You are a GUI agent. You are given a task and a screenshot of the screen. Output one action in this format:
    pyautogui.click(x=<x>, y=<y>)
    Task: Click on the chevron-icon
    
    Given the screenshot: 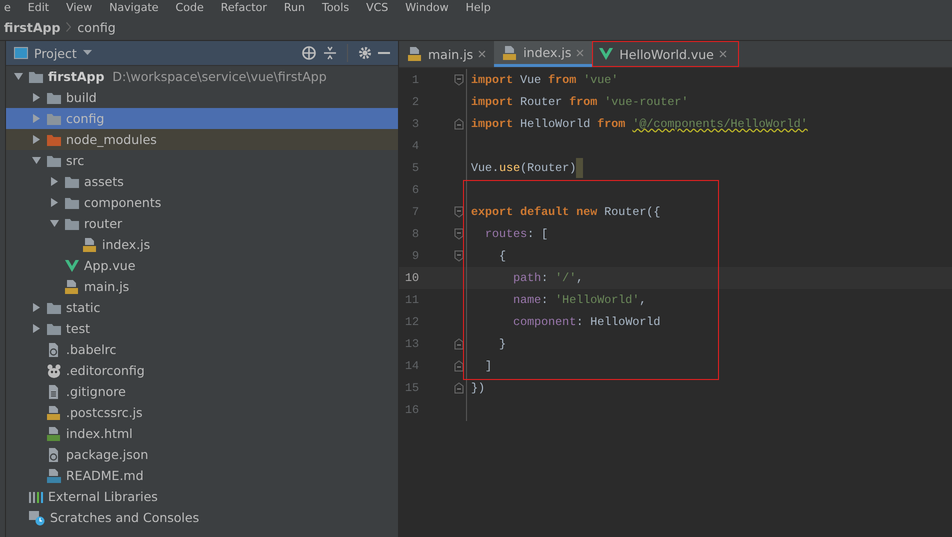 What is the action you would take?
    pyautogui.click(x=69, y=27)
    